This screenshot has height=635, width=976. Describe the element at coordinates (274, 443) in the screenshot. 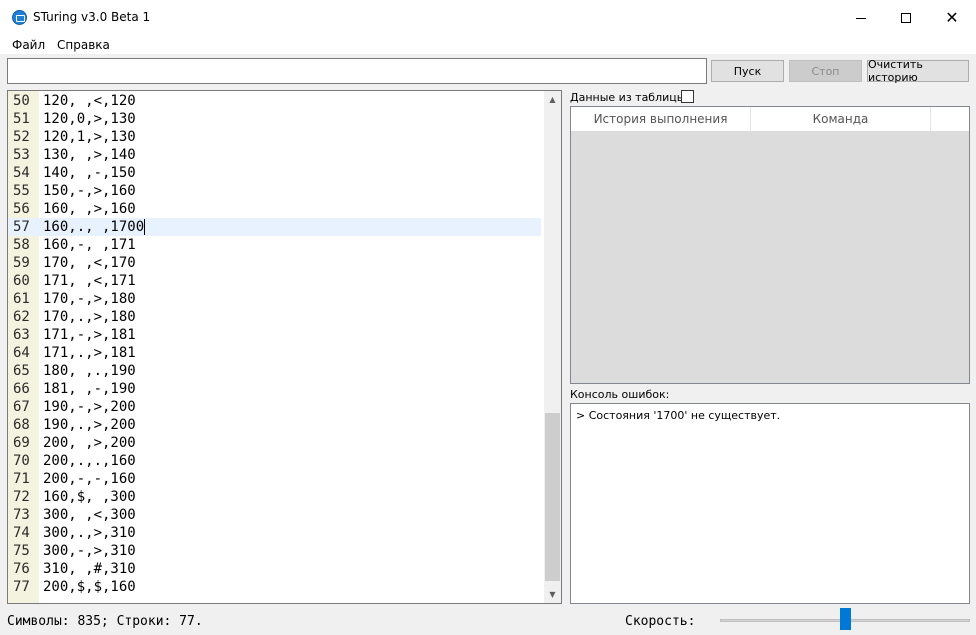

I see `editor-line: 69 200, ,>,200` at that location.